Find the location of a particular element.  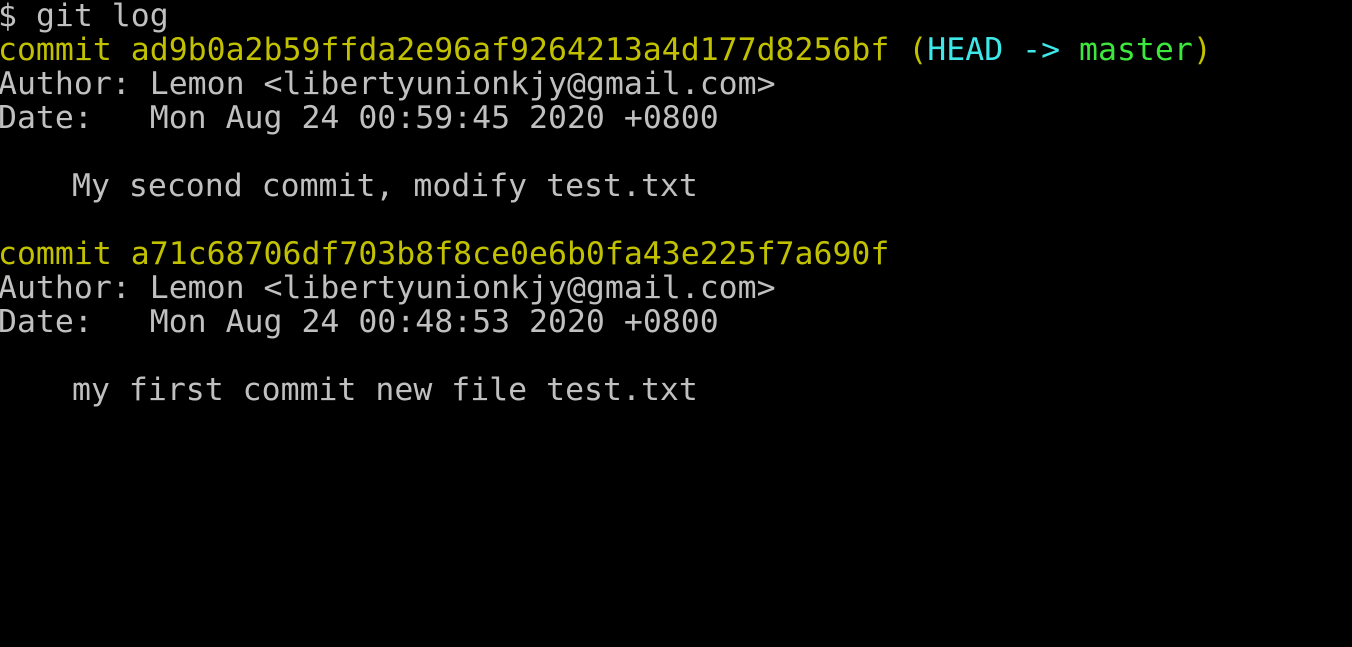

commit-hash: ad9b0a2b59ffda2e96af9264213a4d177d8256bf is located at coordinates (510, 50).